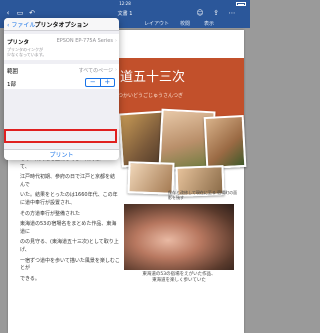  What do you see at coordinates (70, 264) in the screenshot?
I see `body-paragraph: 一宿ずつ道中を歩いて描いた風景を楽しむことが` at bounding box center [70, 264].